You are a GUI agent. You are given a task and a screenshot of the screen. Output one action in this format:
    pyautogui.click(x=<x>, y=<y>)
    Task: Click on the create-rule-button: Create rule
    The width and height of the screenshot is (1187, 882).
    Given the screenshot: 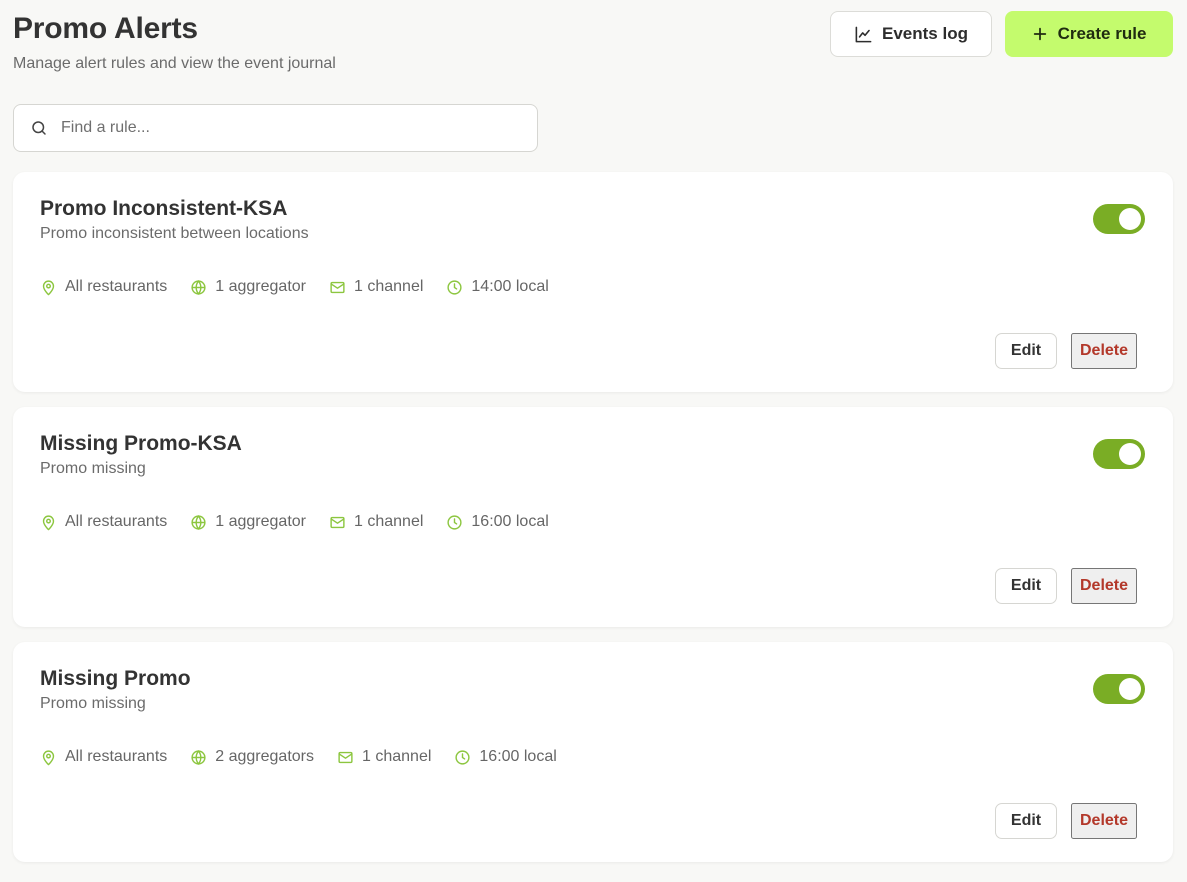 What is the action you would take?
    pyautogui.click(x=1089, y=34)
    